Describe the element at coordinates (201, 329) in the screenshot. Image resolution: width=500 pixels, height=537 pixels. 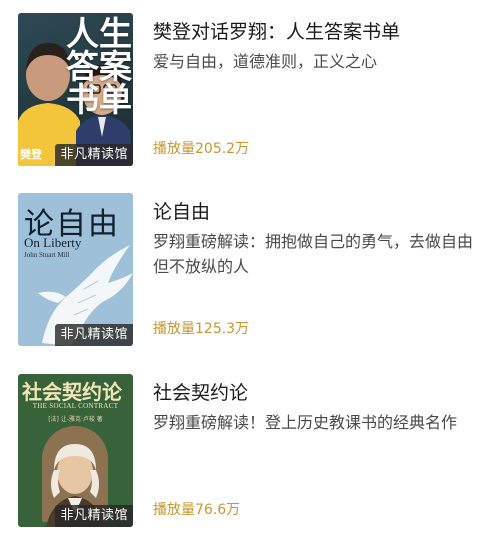
I see `play-count: 播放量125.3万` at that location.